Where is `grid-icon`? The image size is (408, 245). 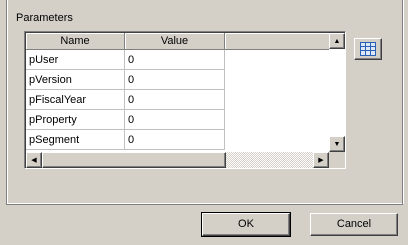 grid-icon is located at coordinates (368, 49).